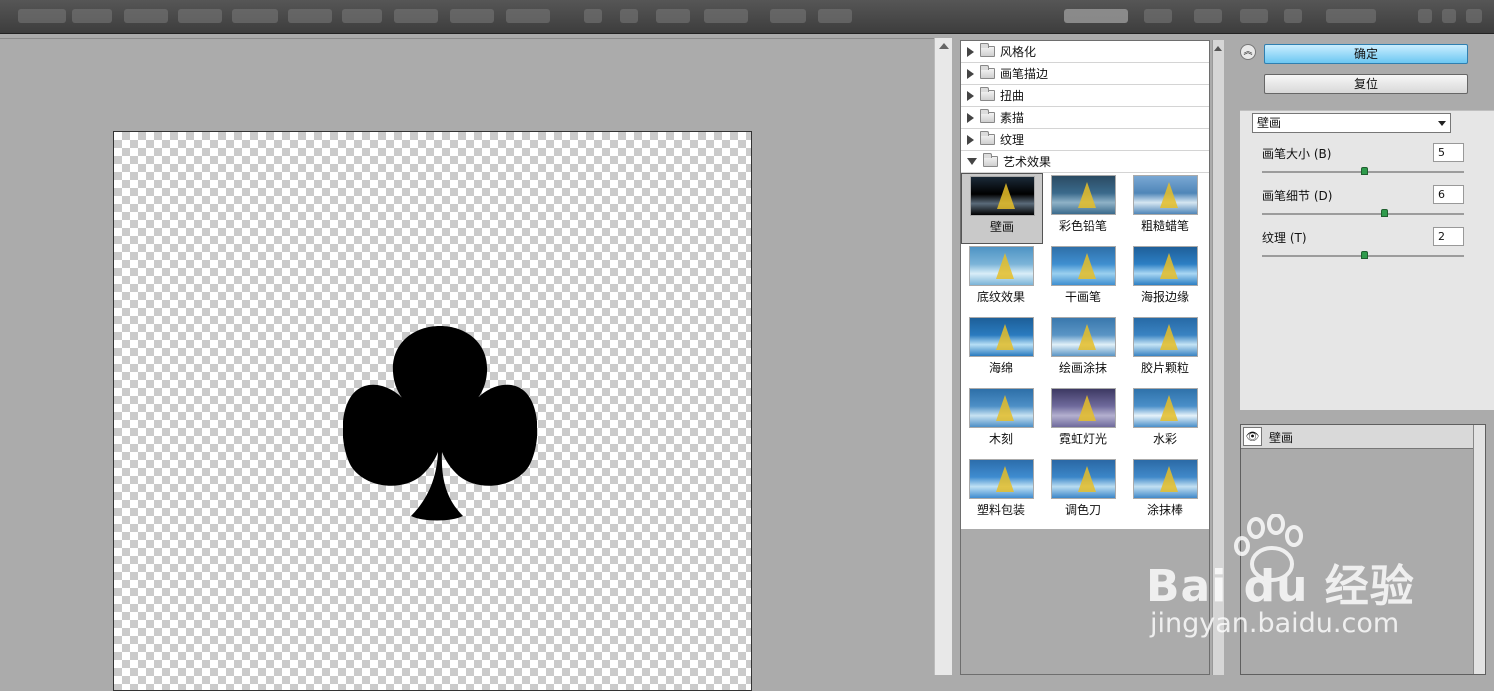  I want to click on close-icon, so click(1474, 16).